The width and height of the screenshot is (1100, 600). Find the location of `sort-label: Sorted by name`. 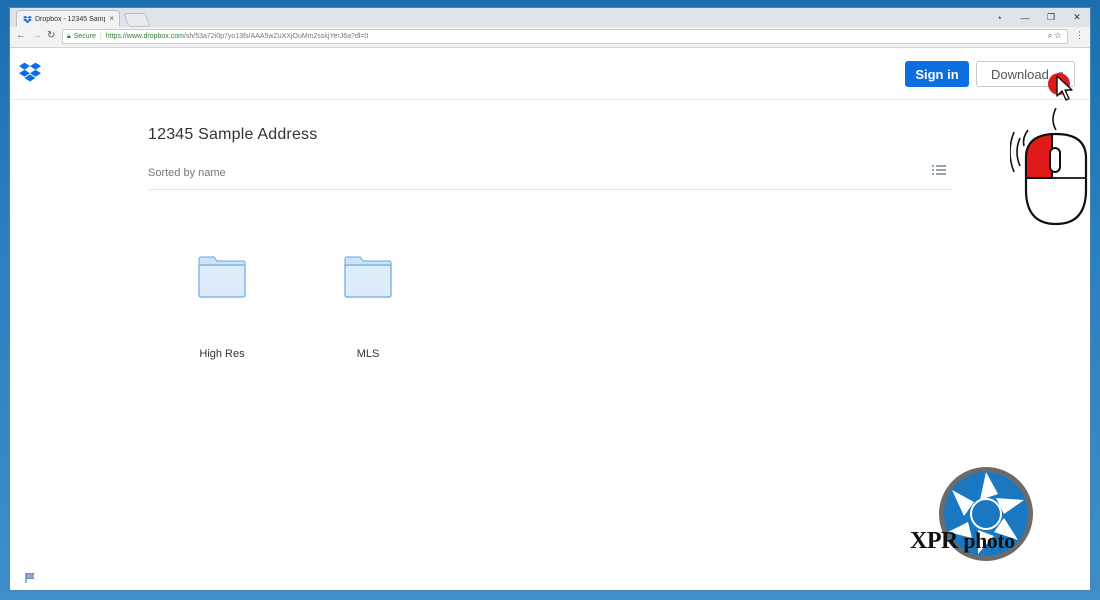

sort-label: Sorted by name is located at coordinates (187, 173).